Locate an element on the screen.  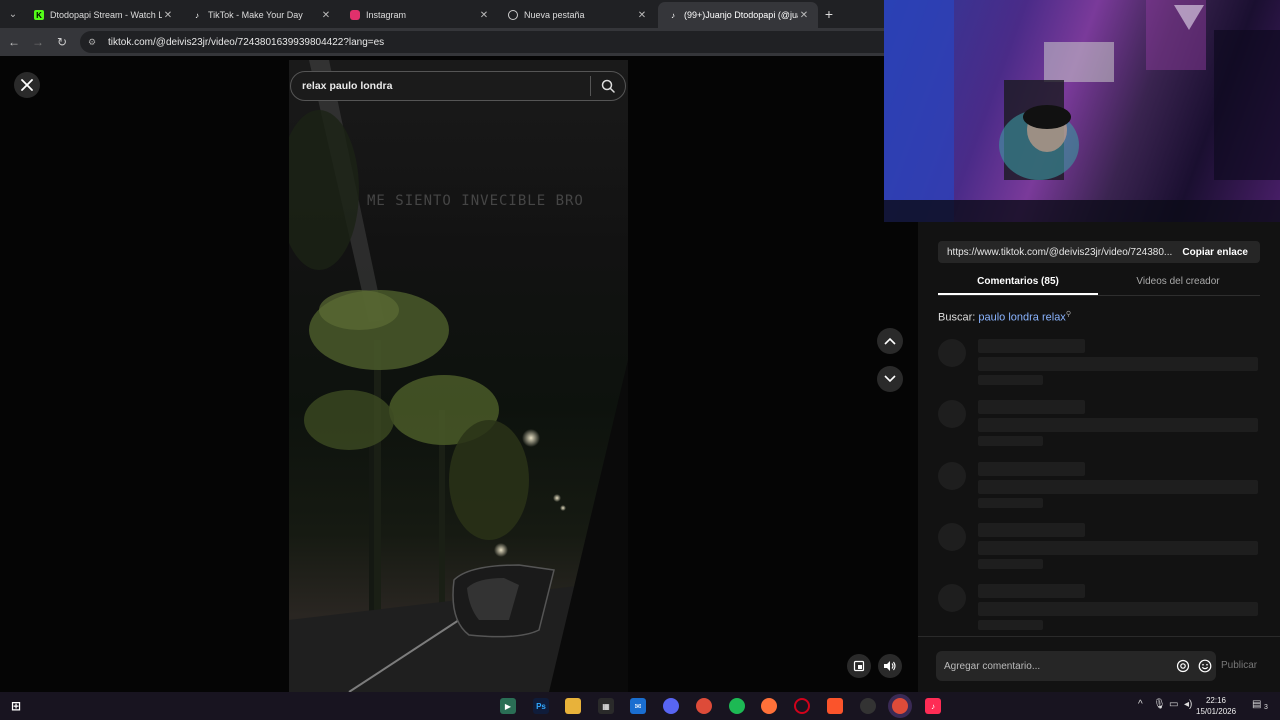
publish-button: Publicar is located at coordinates (1239, 665).